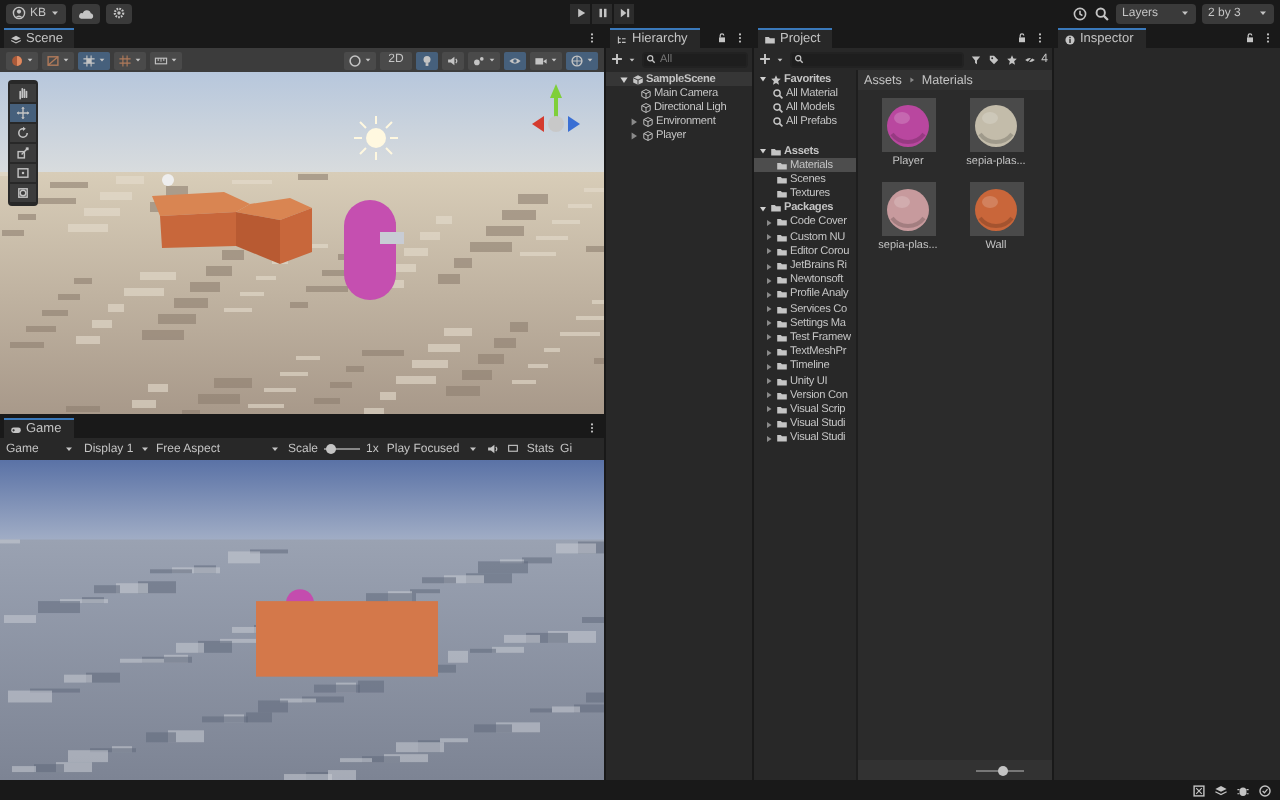  Describe the element at coordinates (355, 60) in the screenshot. I see `circle-icon` at that location.